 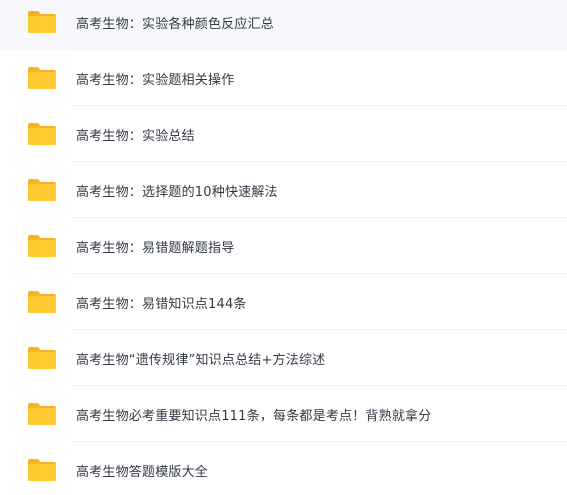 I want to click on folder-name: 高考生物“遗传规律”知识点总结+方法综述, so click(x=201, y=360).